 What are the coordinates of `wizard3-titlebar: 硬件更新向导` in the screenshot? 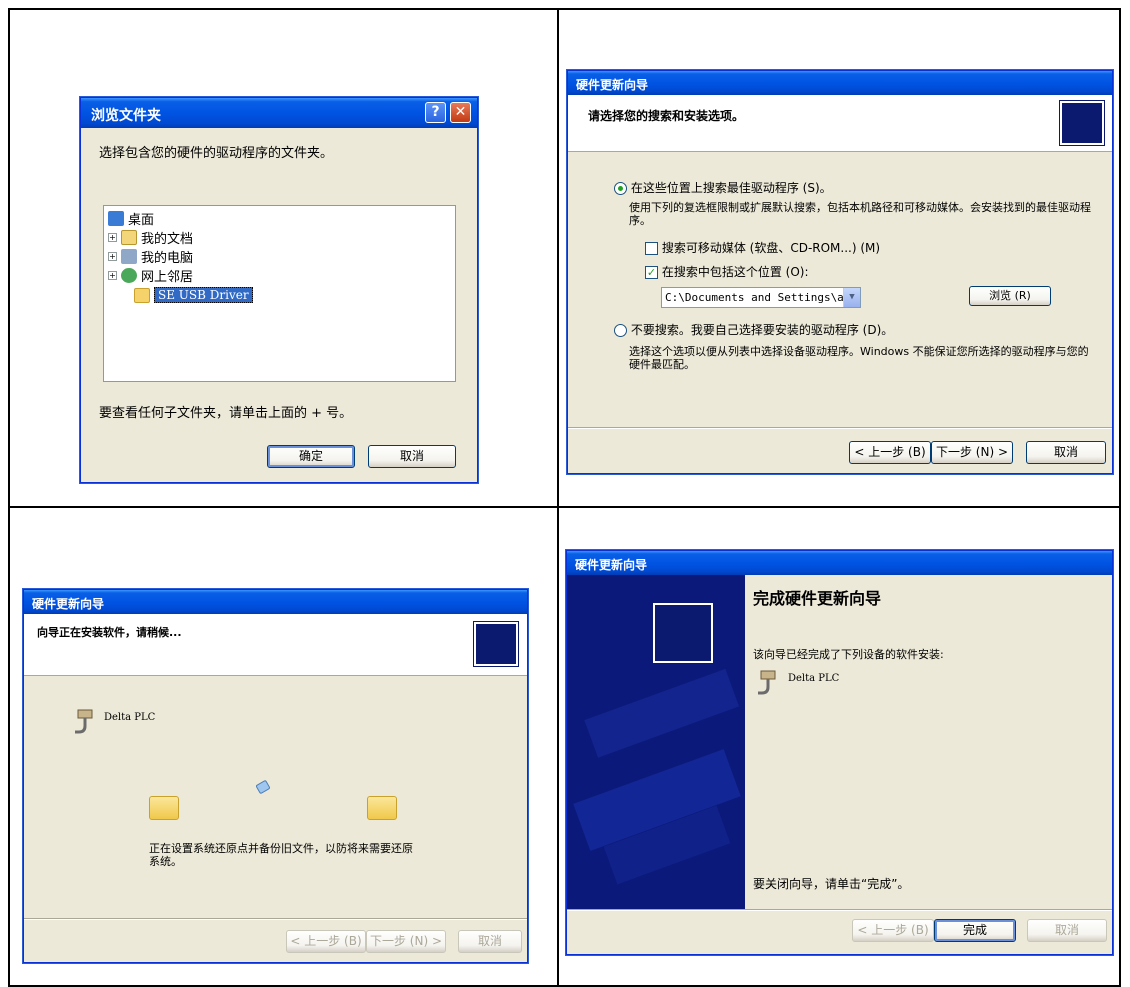 It's located at (839, 563).